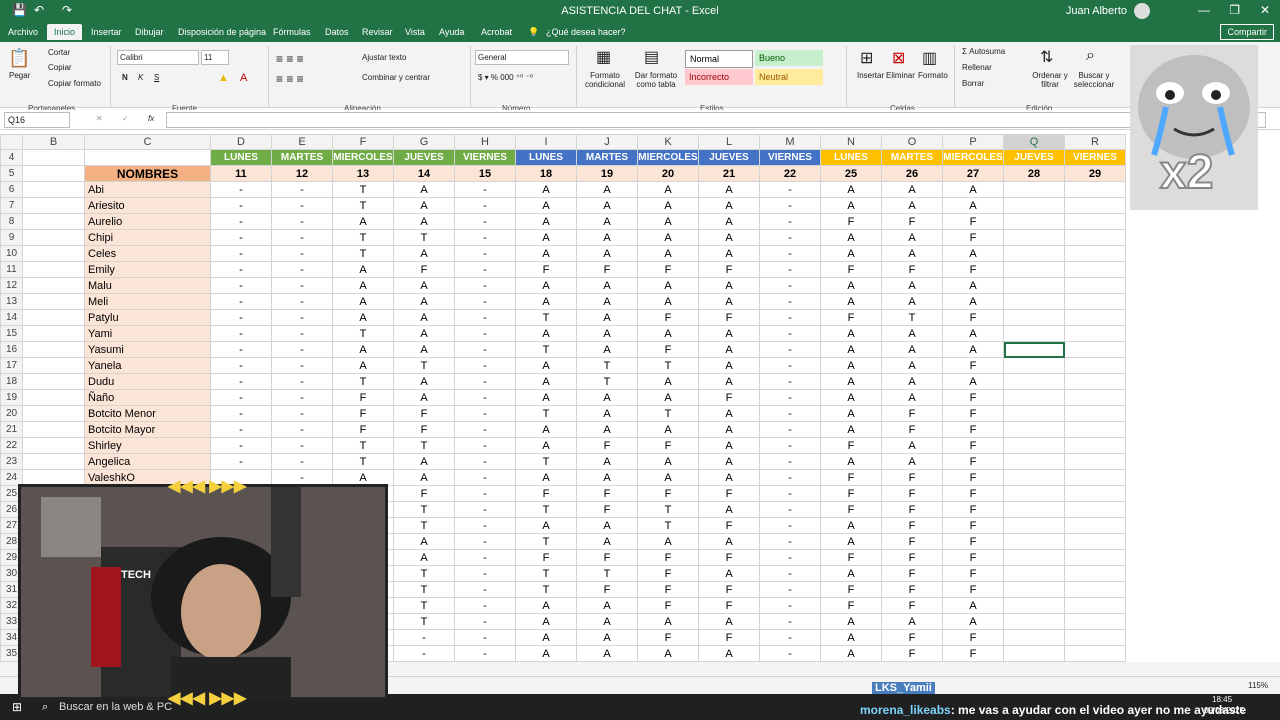 This screenshot has height=720, width=1280. What do you see at coordinates (1265, 10) in the screenshot?
I see `close-icon: ✕` at bounding box center [1265, 10].